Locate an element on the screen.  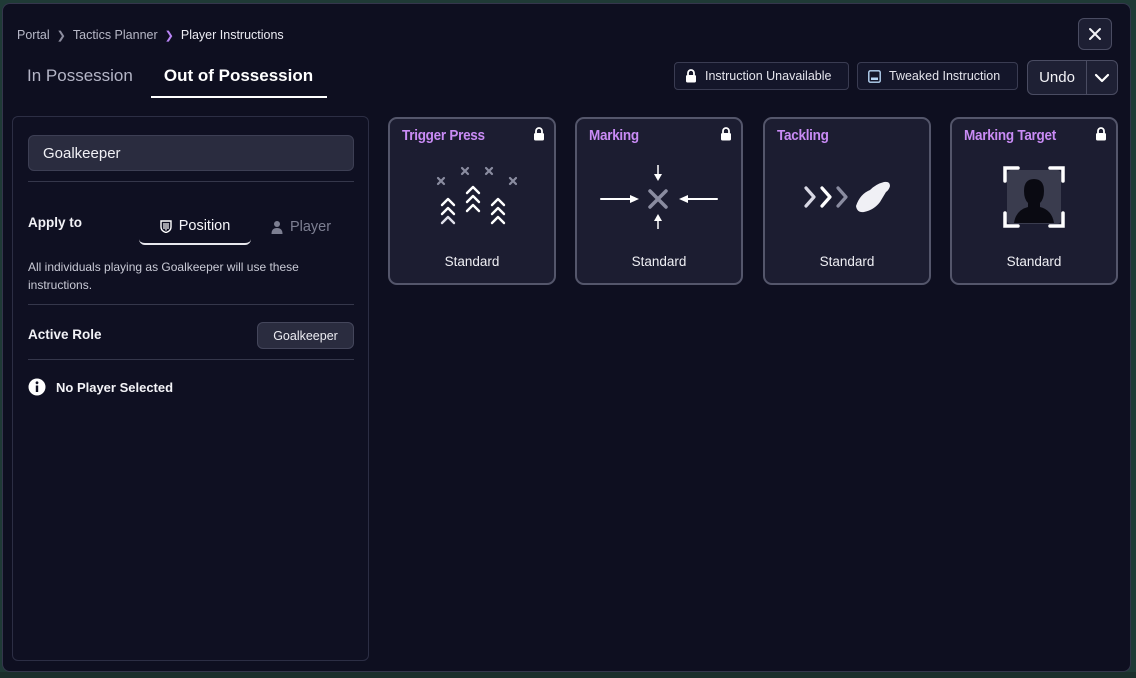
legend-tweaked-instruction: Tweaked Instruction is located at coordinates (937, 76).